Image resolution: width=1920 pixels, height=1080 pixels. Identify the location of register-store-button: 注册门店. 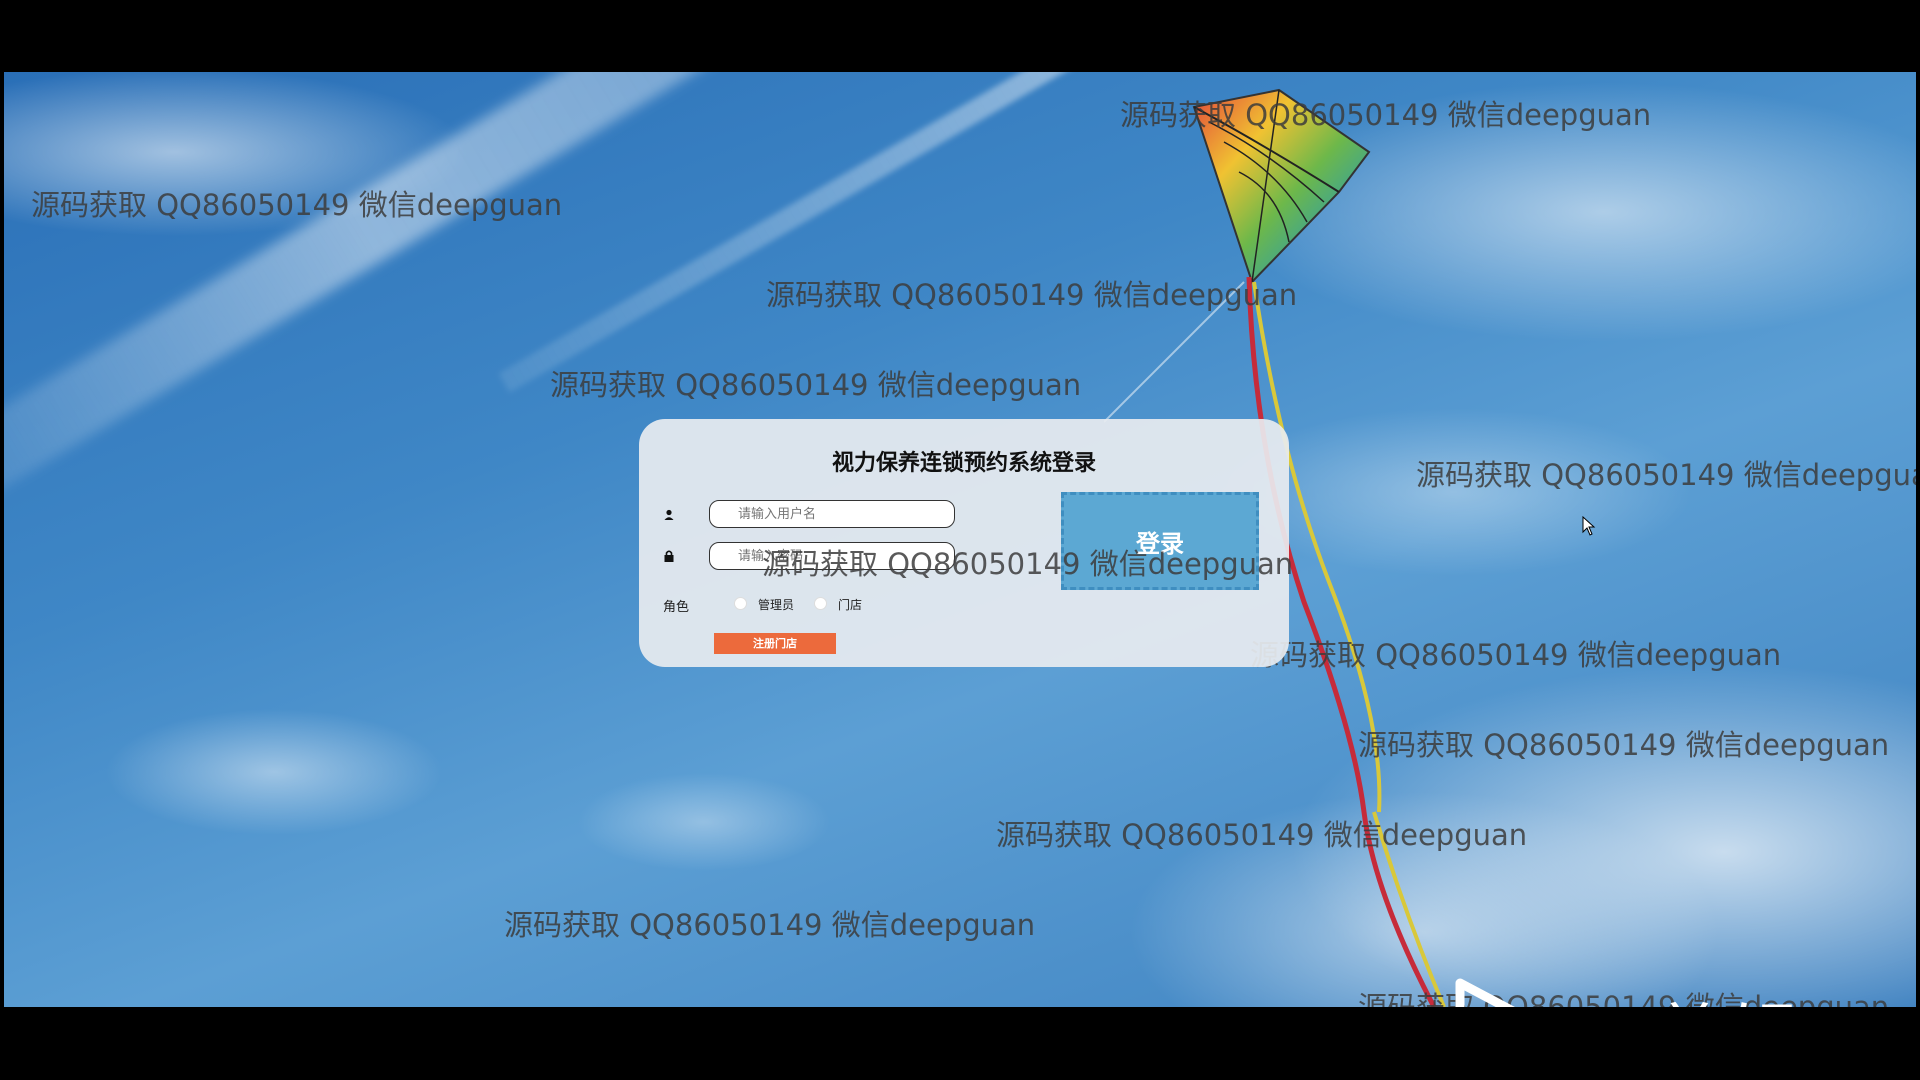
(775, 643).